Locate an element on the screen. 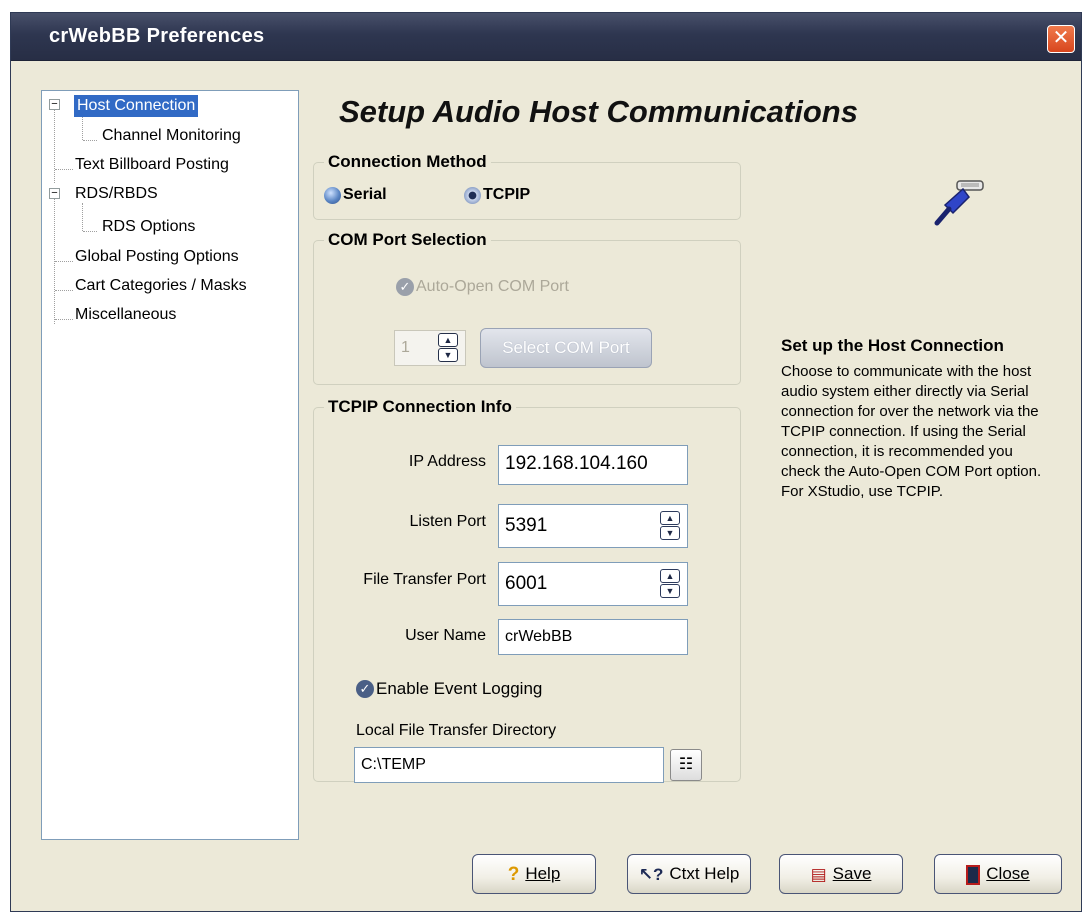 The image size is (1083, 913). listen-port-stepper: ▲ ▼ is located at coordinates (670, 526).